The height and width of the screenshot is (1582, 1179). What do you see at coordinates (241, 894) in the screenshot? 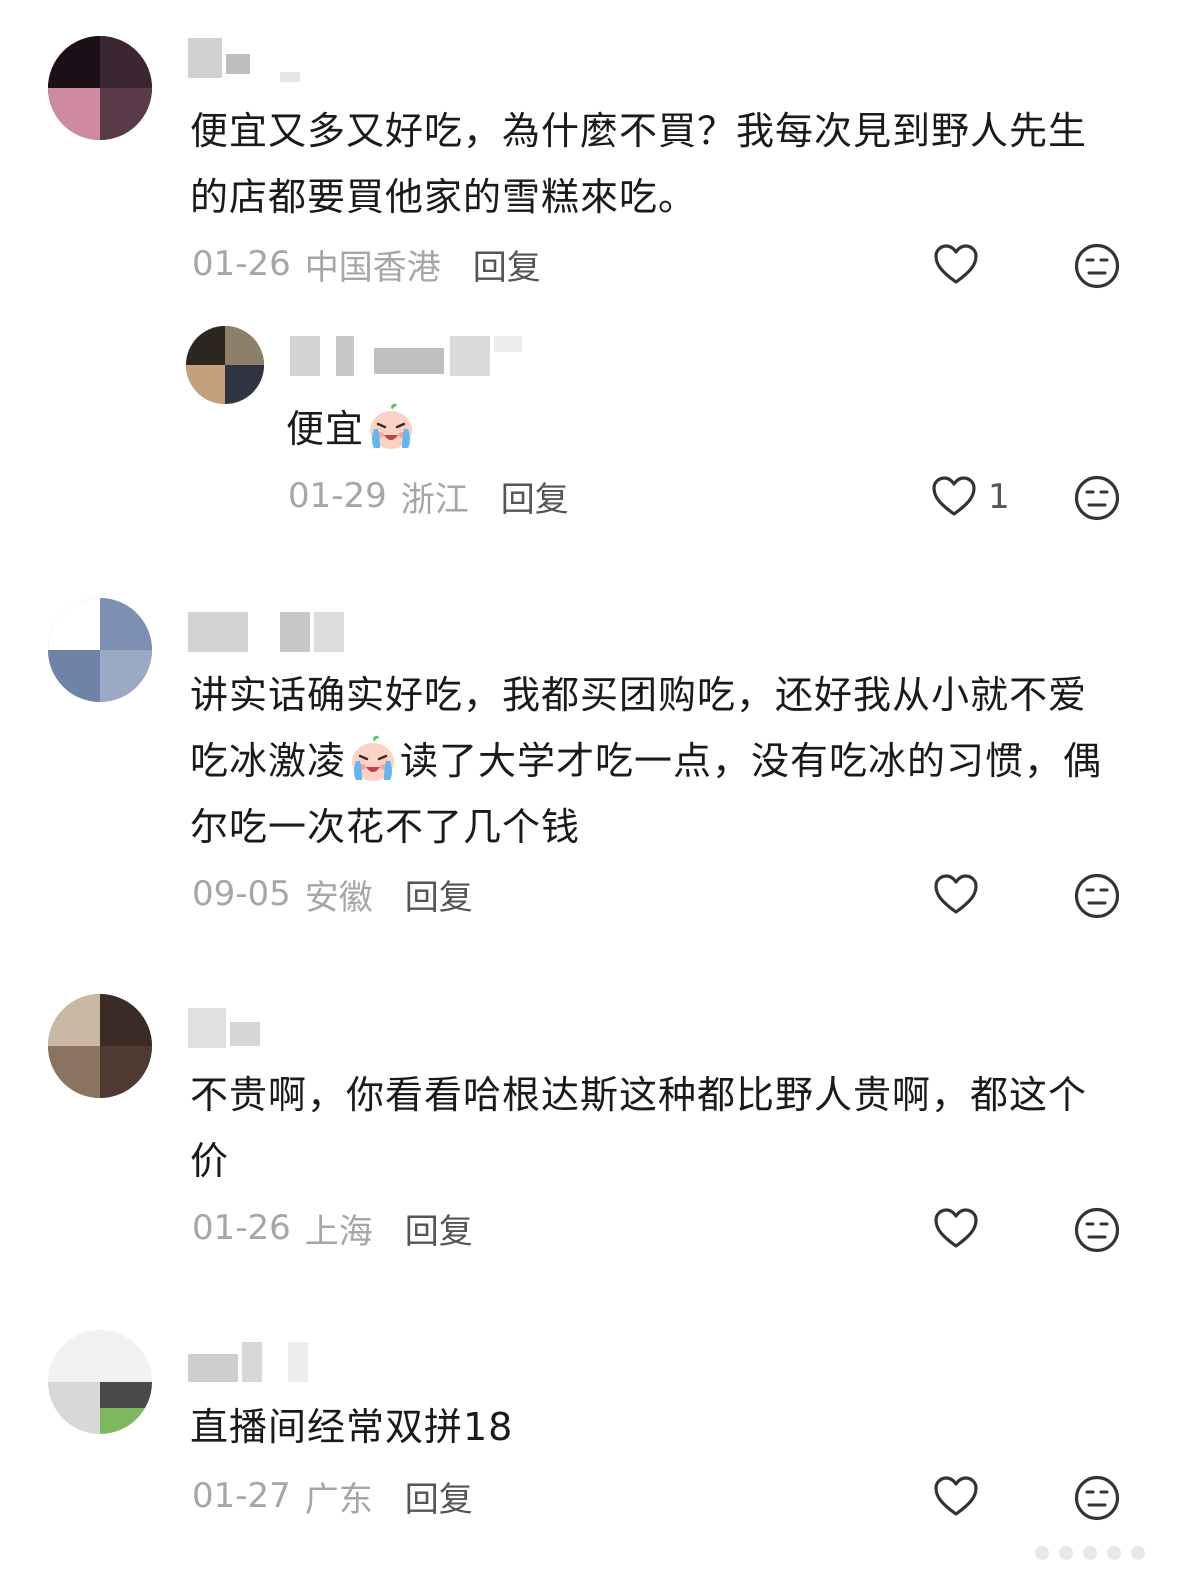
I see `comment-date: 09-05` at bounding box center [241, 894].